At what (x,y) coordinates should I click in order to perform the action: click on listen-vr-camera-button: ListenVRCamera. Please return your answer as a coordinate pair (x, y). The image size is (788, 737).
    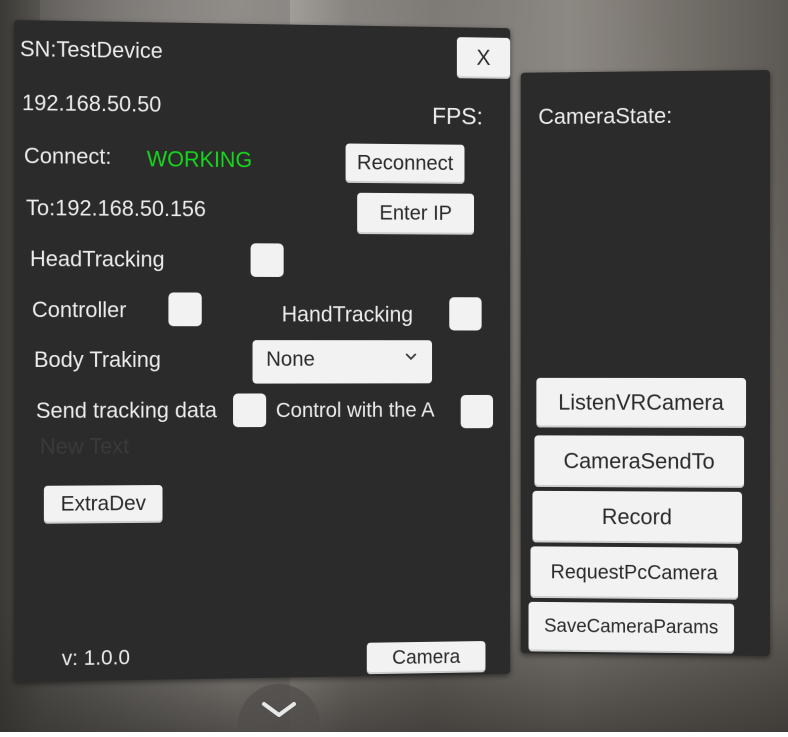
    Looking at the image, I should click on (641, 402).